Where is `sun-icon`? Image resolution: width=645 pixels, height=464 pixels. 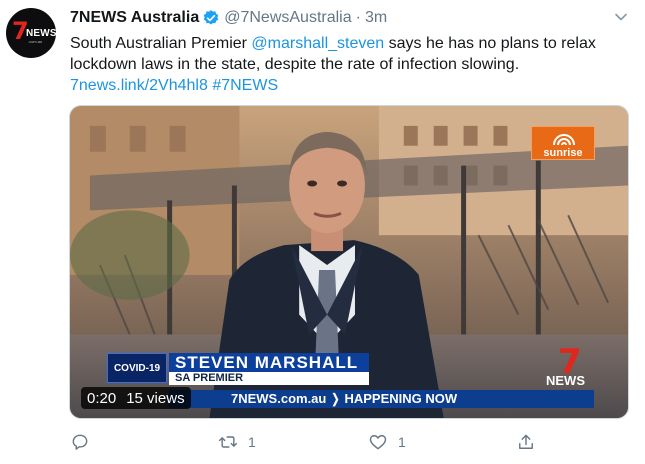 sun-icon is located at coordinates (564, 140).